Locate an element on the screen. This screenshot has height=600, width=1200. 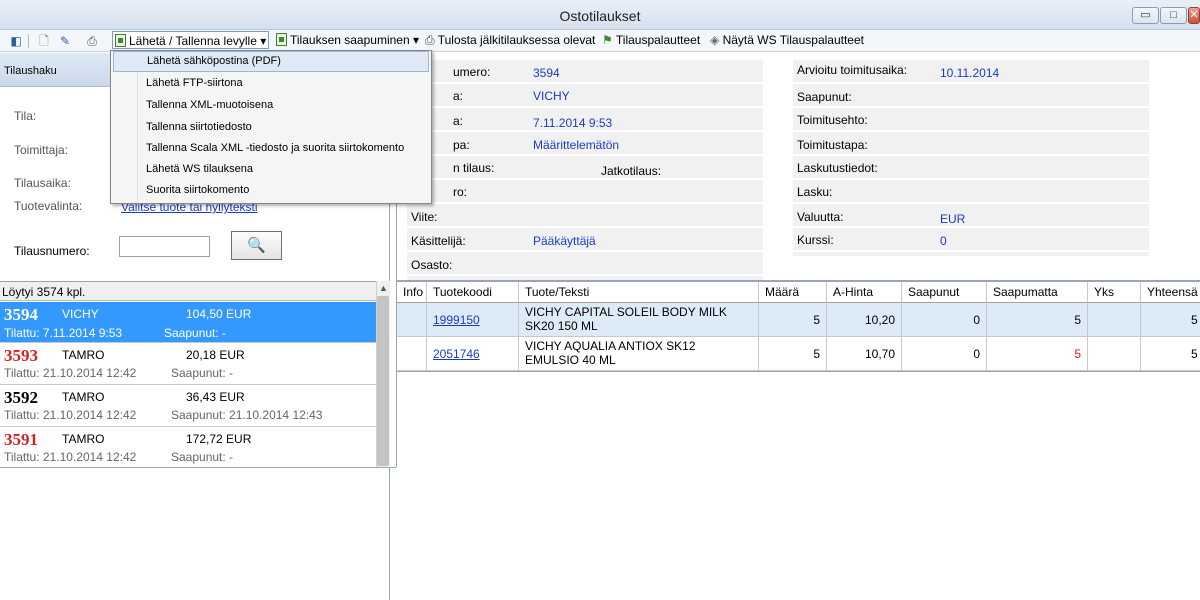
grid-header-arrived: Saapunut is located at coordinates (944, 292).